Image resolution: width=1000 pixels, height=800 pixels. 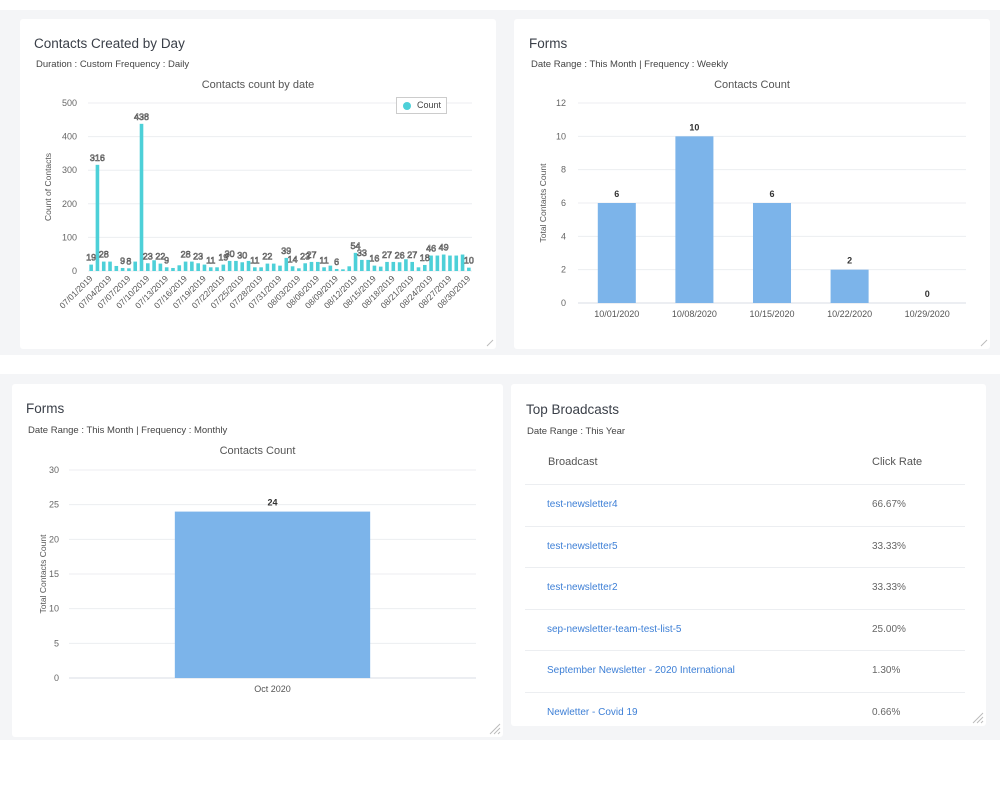 What do you see at coordinates (272, 503) in the screenshot?
I see `data-label: 24` at bounding box center [272, 503].